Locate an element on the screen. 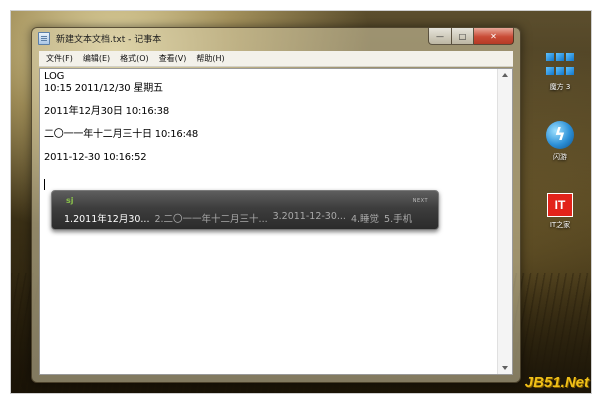 Image resolution: width=600 pixels, height=404 pixels. desktop-icon-shanyou: ϟ 闪游 is located at coordinates (560, 141).